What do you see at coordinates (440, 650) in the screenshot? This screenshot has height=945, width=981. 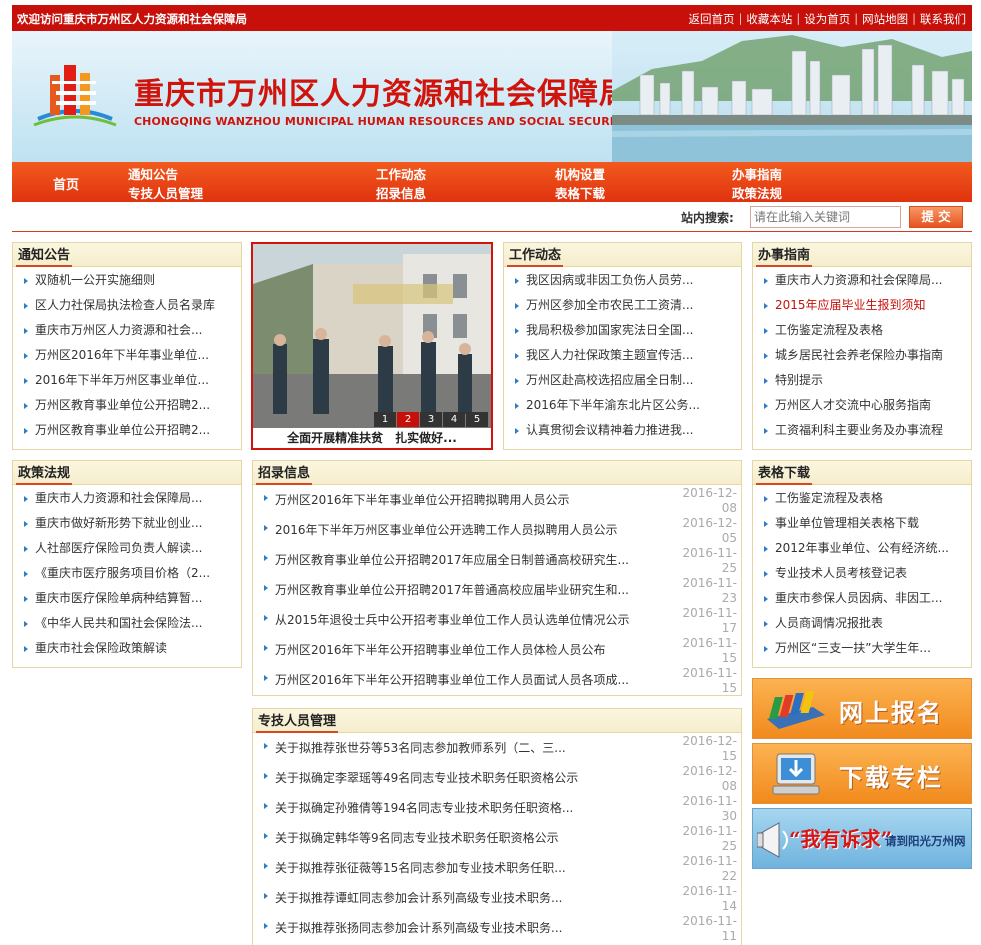 I see `recruit-item-title: 万州区2016年下半年公开招聘事业单位工作人员体检人员公布` at bounding box center [440, 650].